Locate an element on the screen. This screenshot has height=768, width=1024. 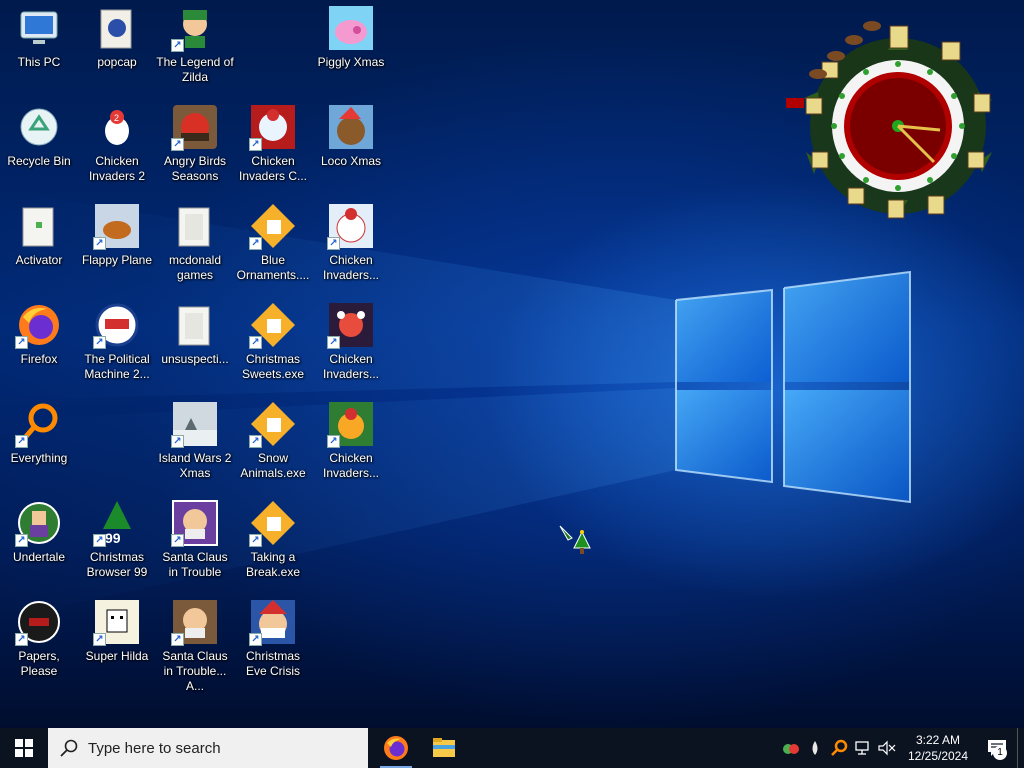
tray-network is located at coordinates (863, 748).